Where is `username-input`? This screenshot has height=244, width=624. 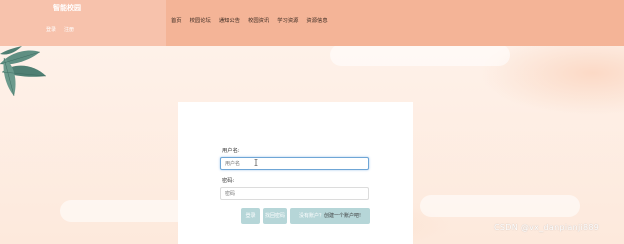
username-input is located at coordinates (294, 163).